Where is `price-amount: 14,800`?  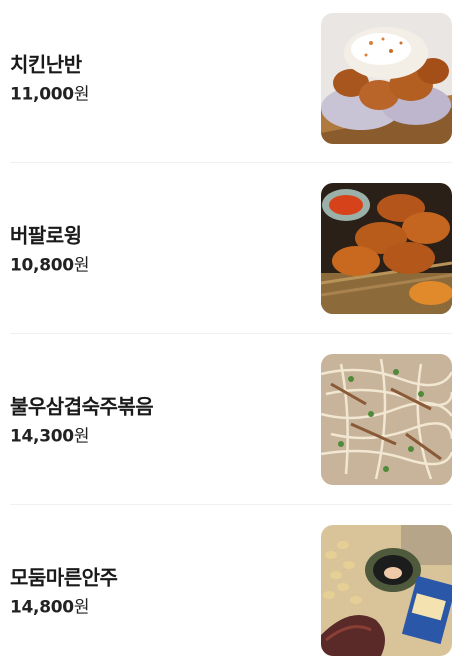
price-amount: 14,800 is located at coordinates (42, 607).